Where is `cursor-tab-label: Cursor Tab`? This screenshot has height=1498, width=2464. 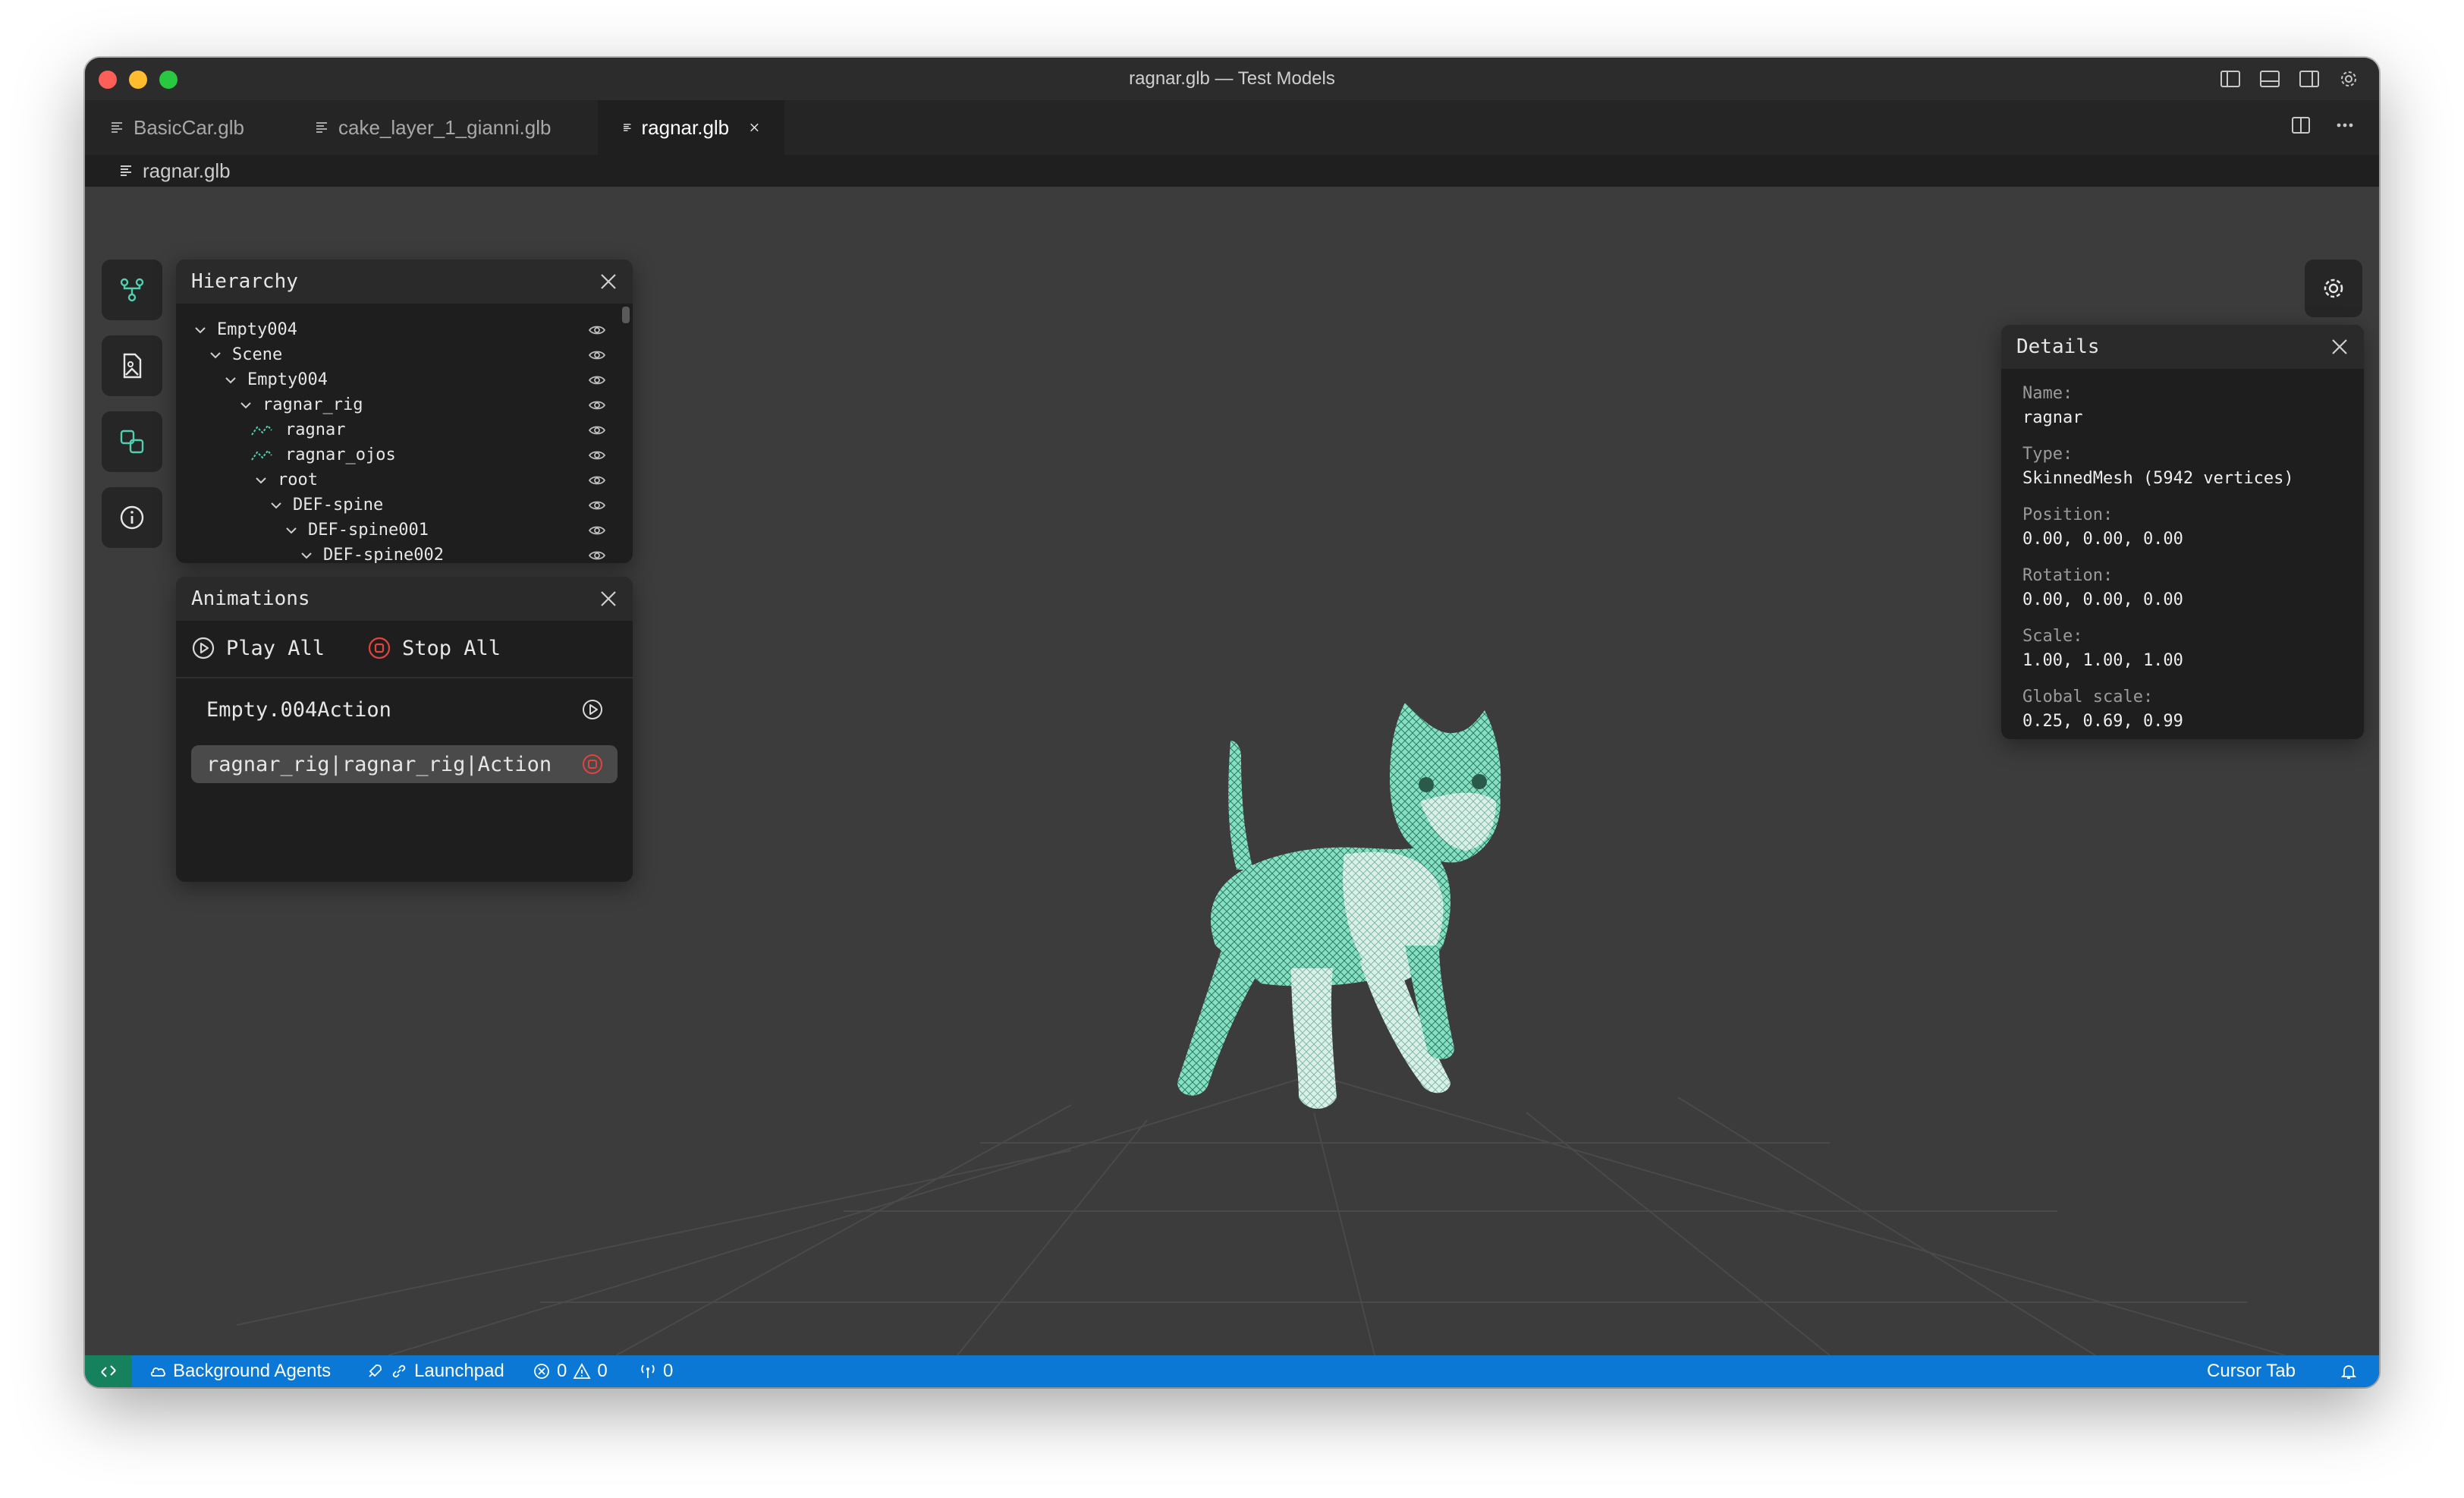
cursor-tab-label: Cursor Tab is located at coordinates (2251, 1371).